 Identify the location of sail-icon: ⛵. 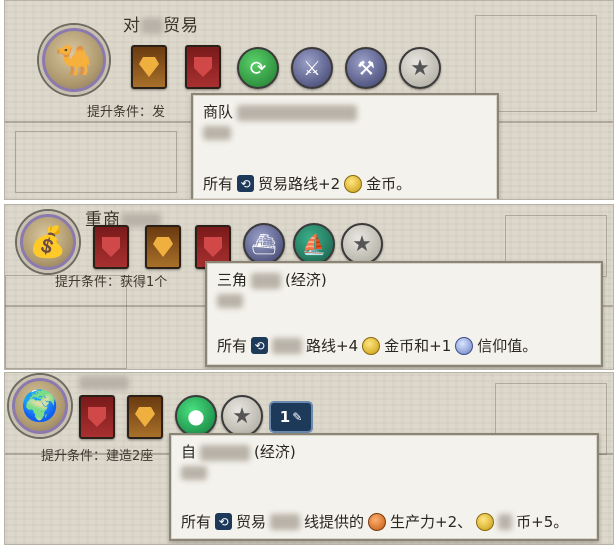
(314, 244).